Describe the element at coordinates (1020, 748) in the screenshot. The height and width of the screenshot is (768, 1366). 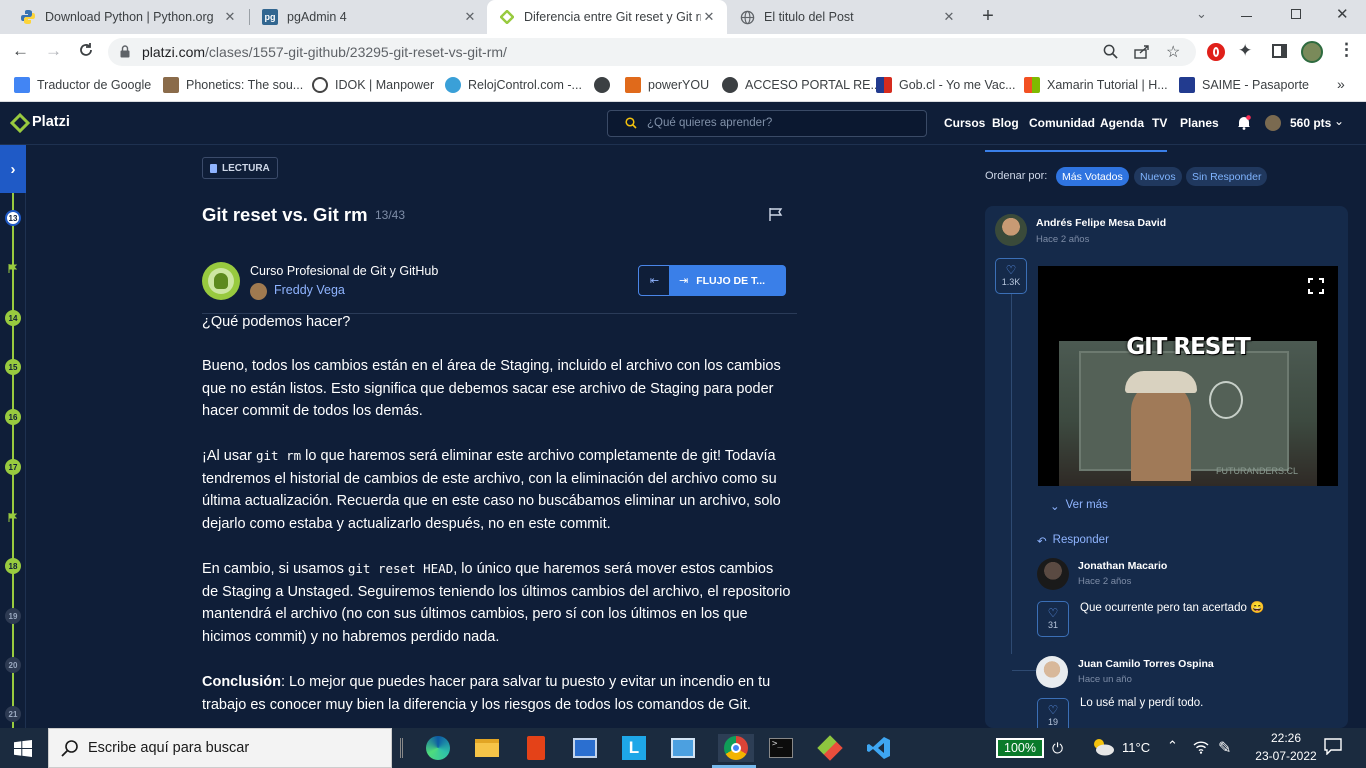
I see `battery-indicator: 100%` at that location.